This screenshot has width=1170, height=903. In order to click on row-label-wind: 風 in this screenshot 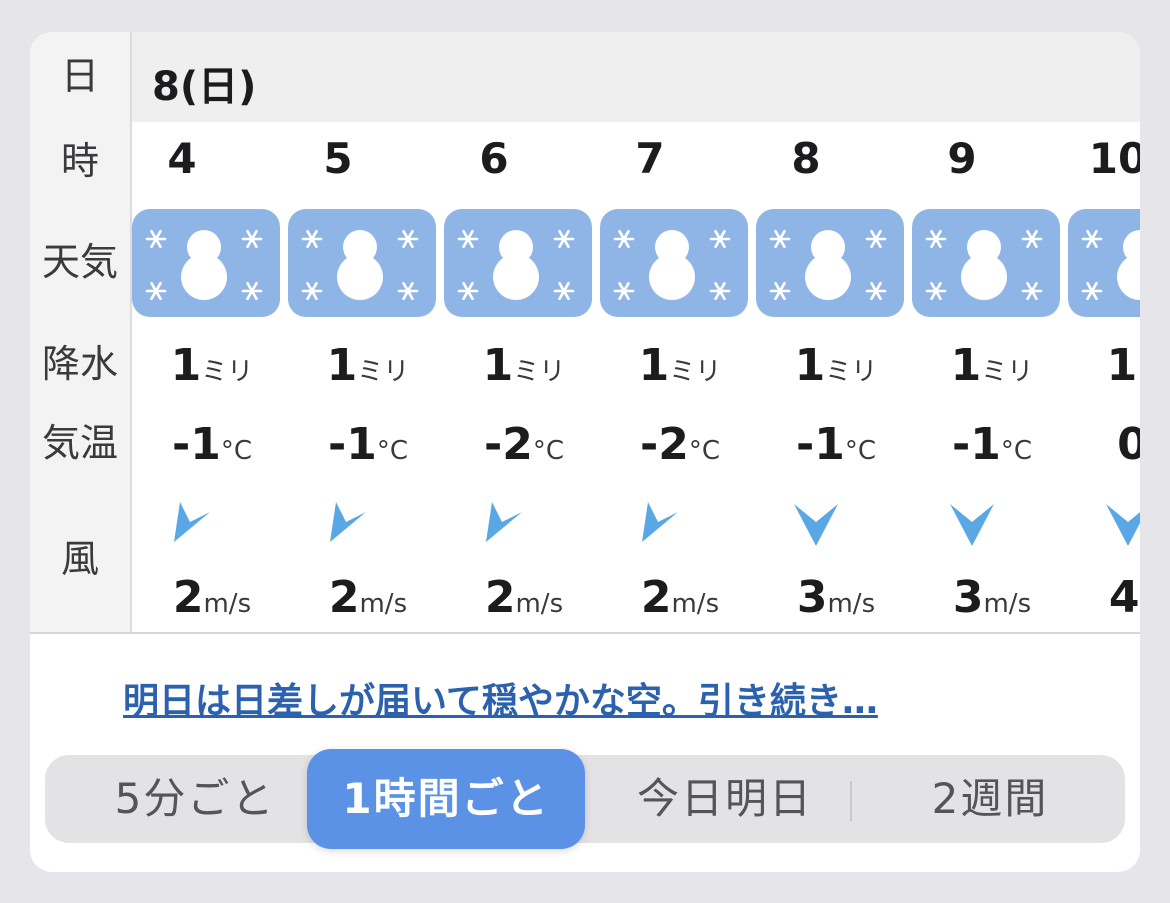, I will do `click(79, 559)`.